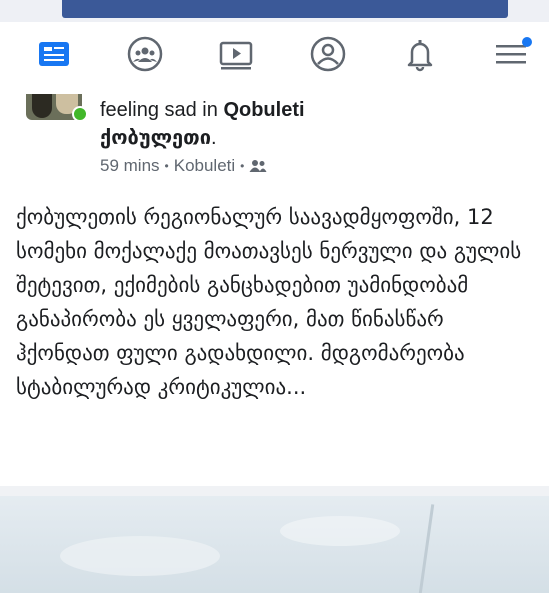 The width and height of the screenshot is (549, 593). I want to click on feed-divider, so click(274, 491).